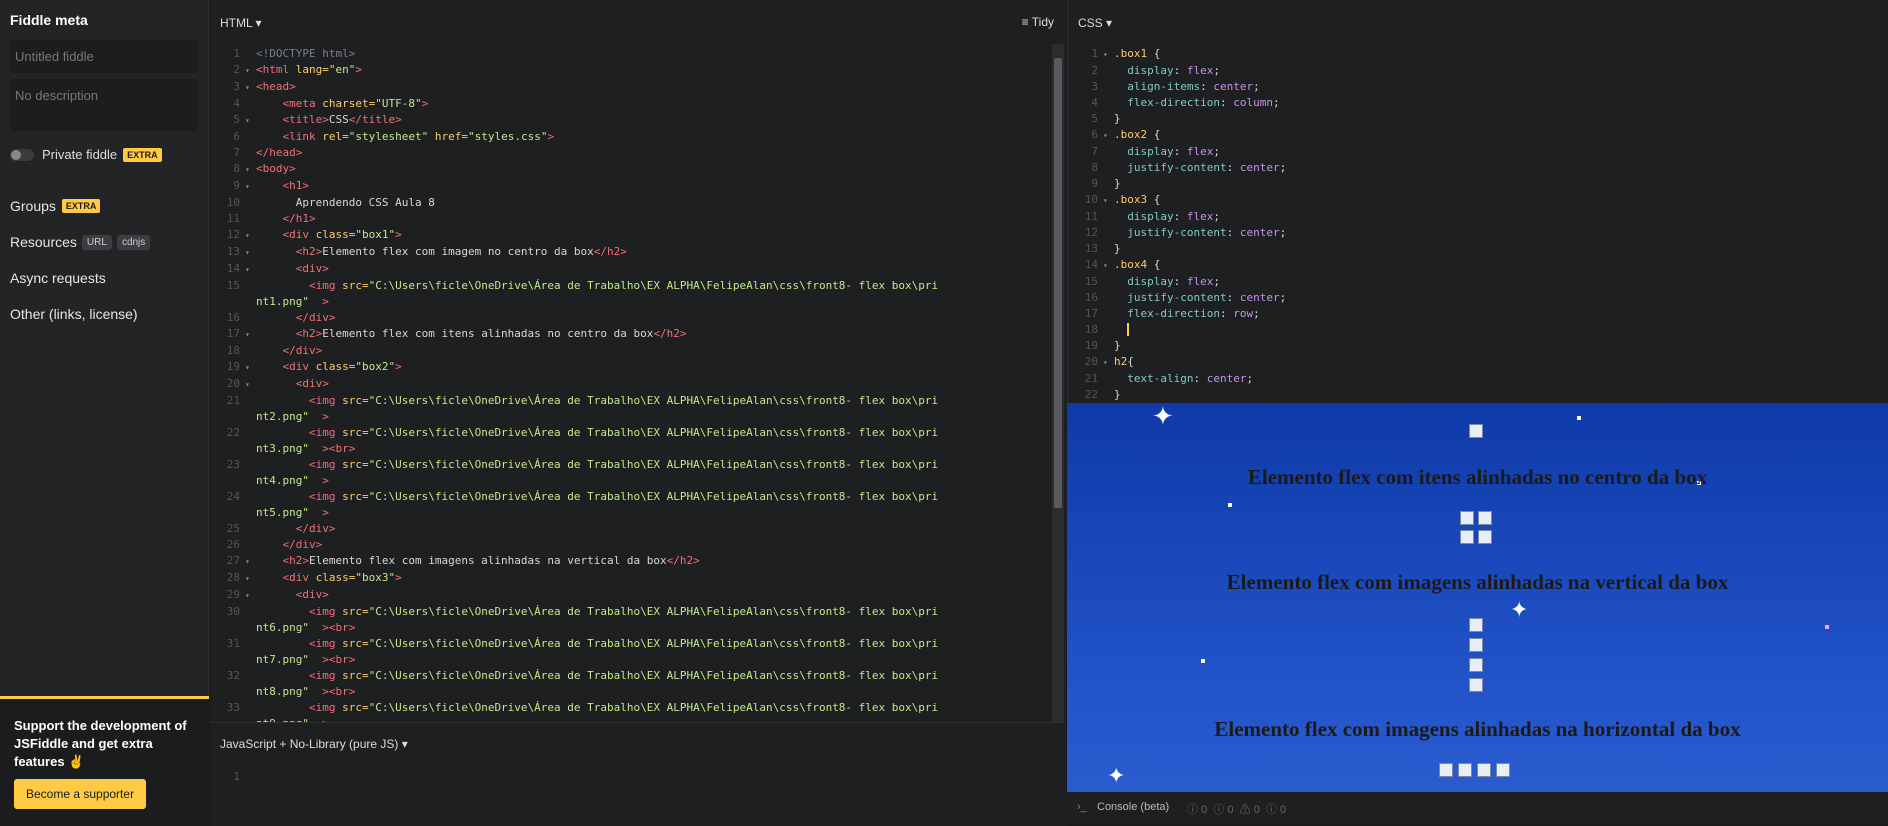  What do you see at coordinates (1475, 362) in the screenshot?
I see `code-line: 20 ▾ h2{` at bounding box center [1475, 362].